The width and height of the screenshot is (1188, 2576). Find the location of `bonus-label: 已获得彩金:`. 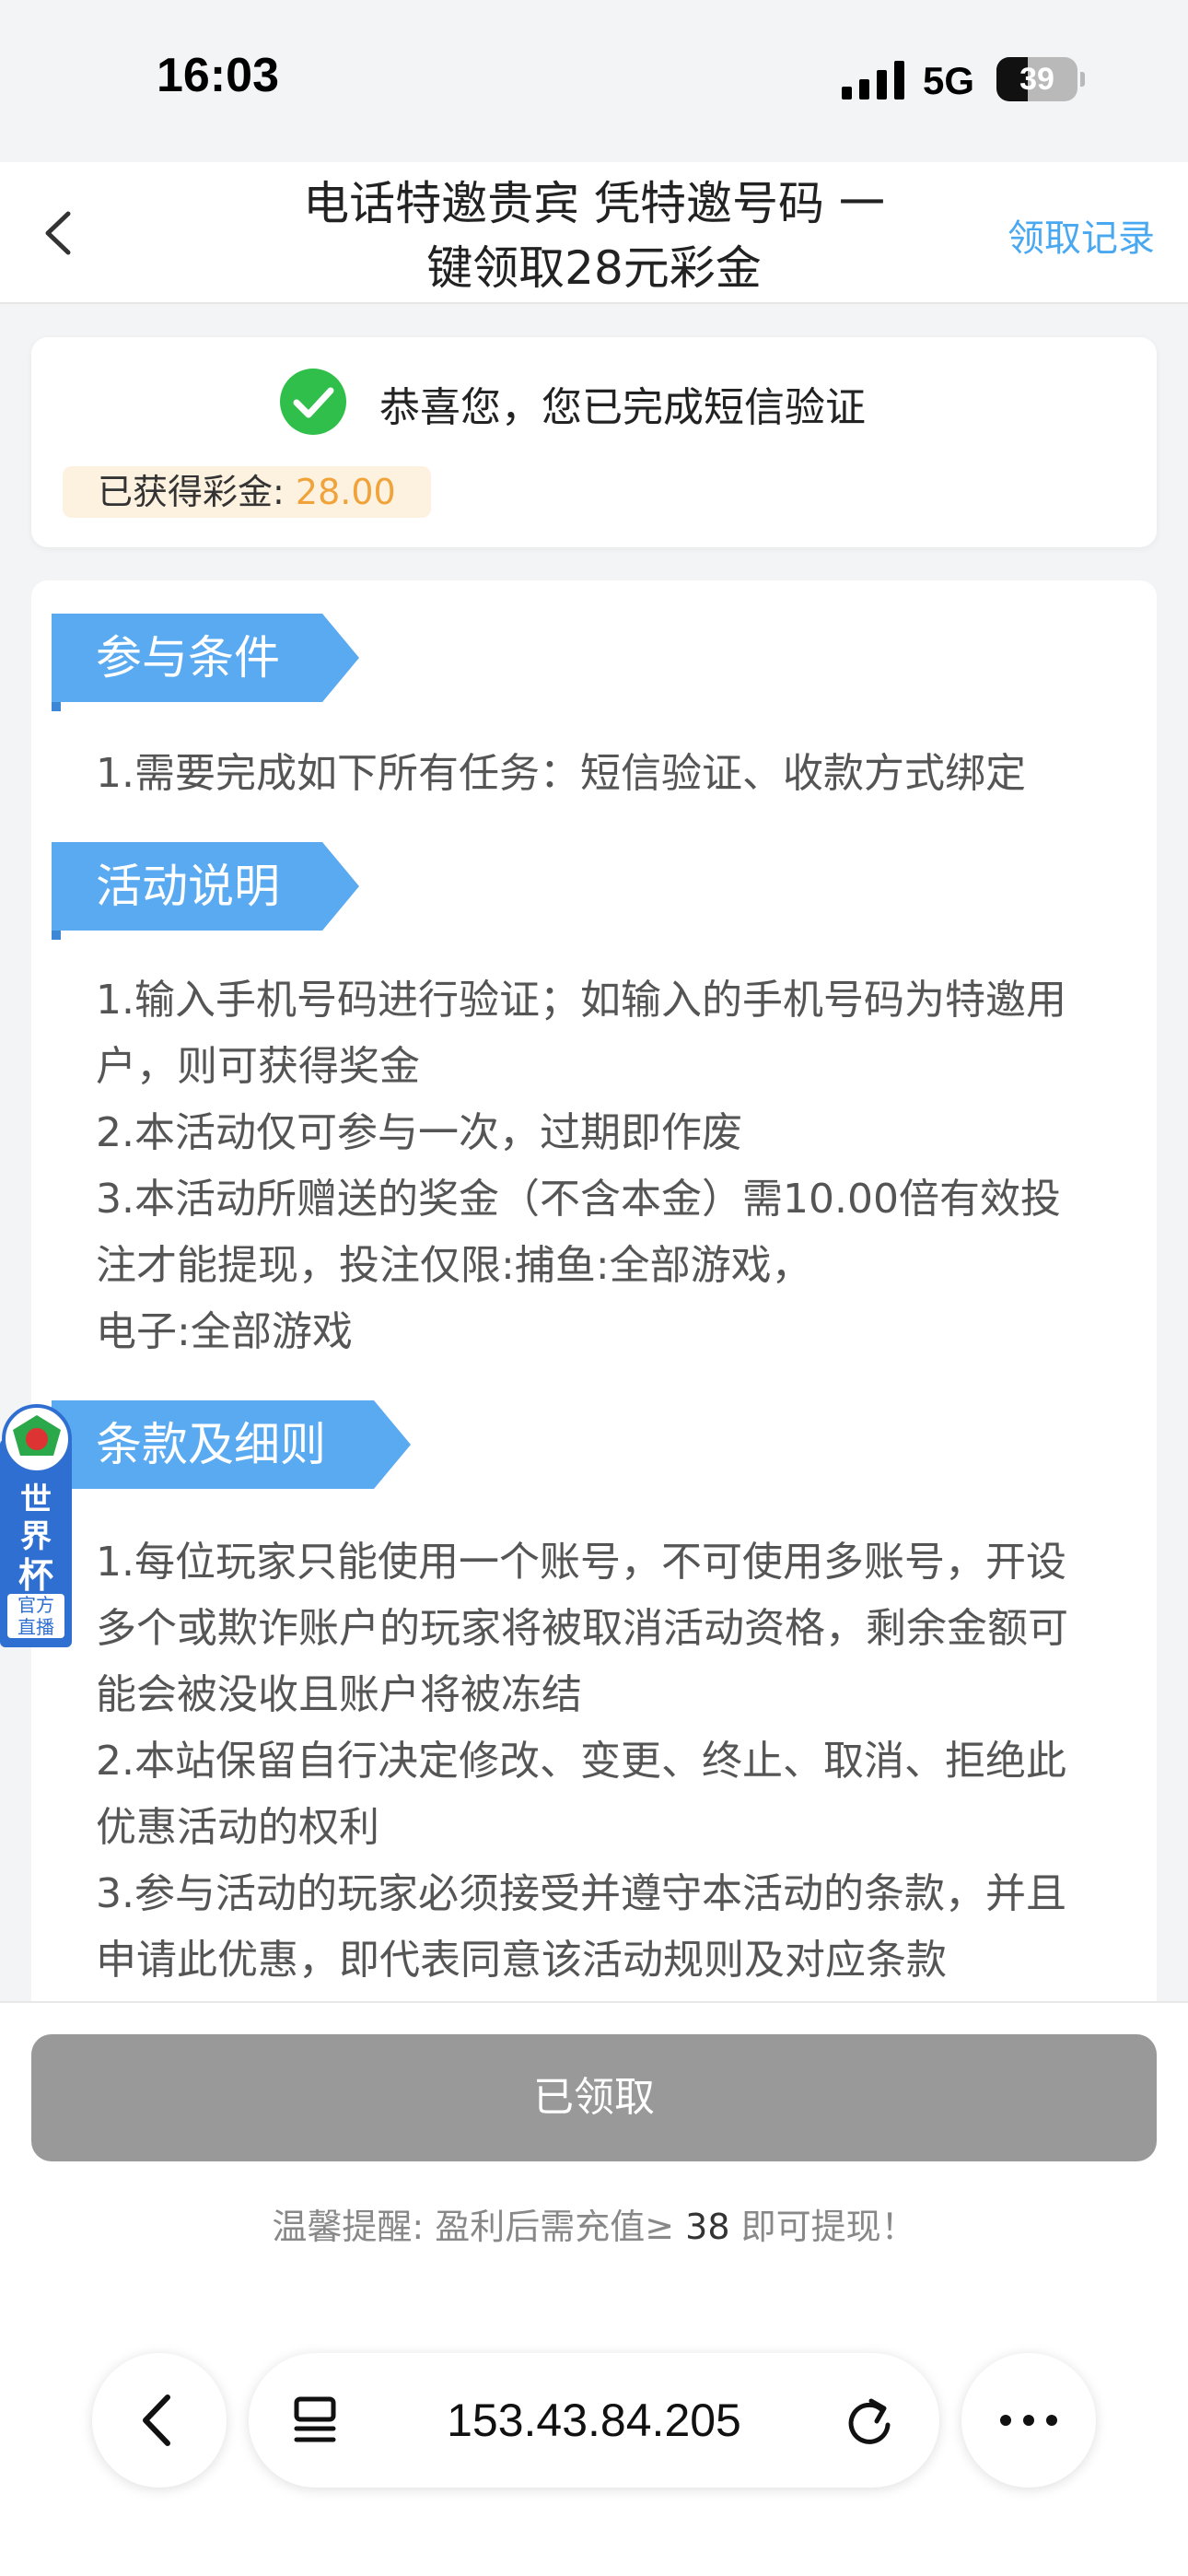

bonus-label: 已获得彩金: is located at coordinates (191, 492).